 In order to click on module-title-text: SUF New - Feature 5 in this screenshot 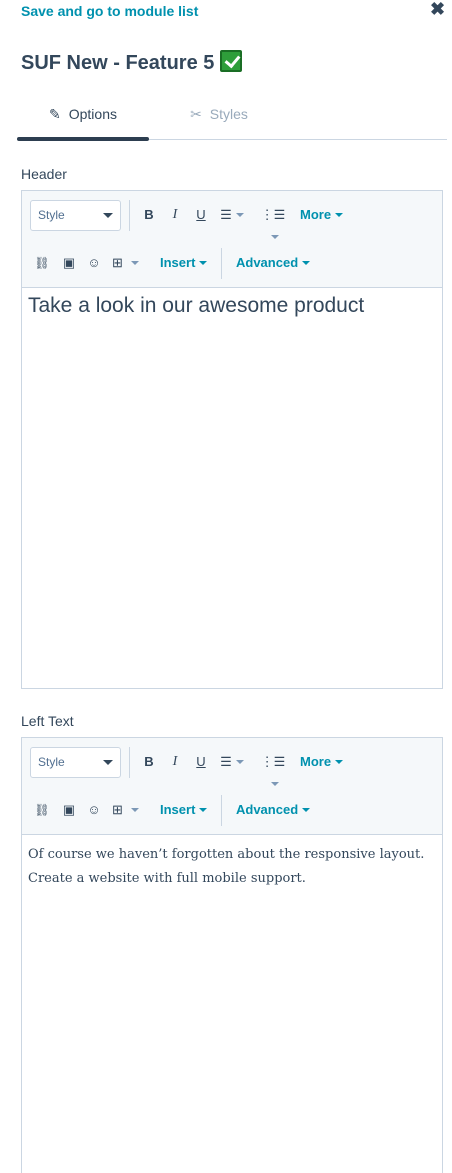, I will do `click(118, 63)`.